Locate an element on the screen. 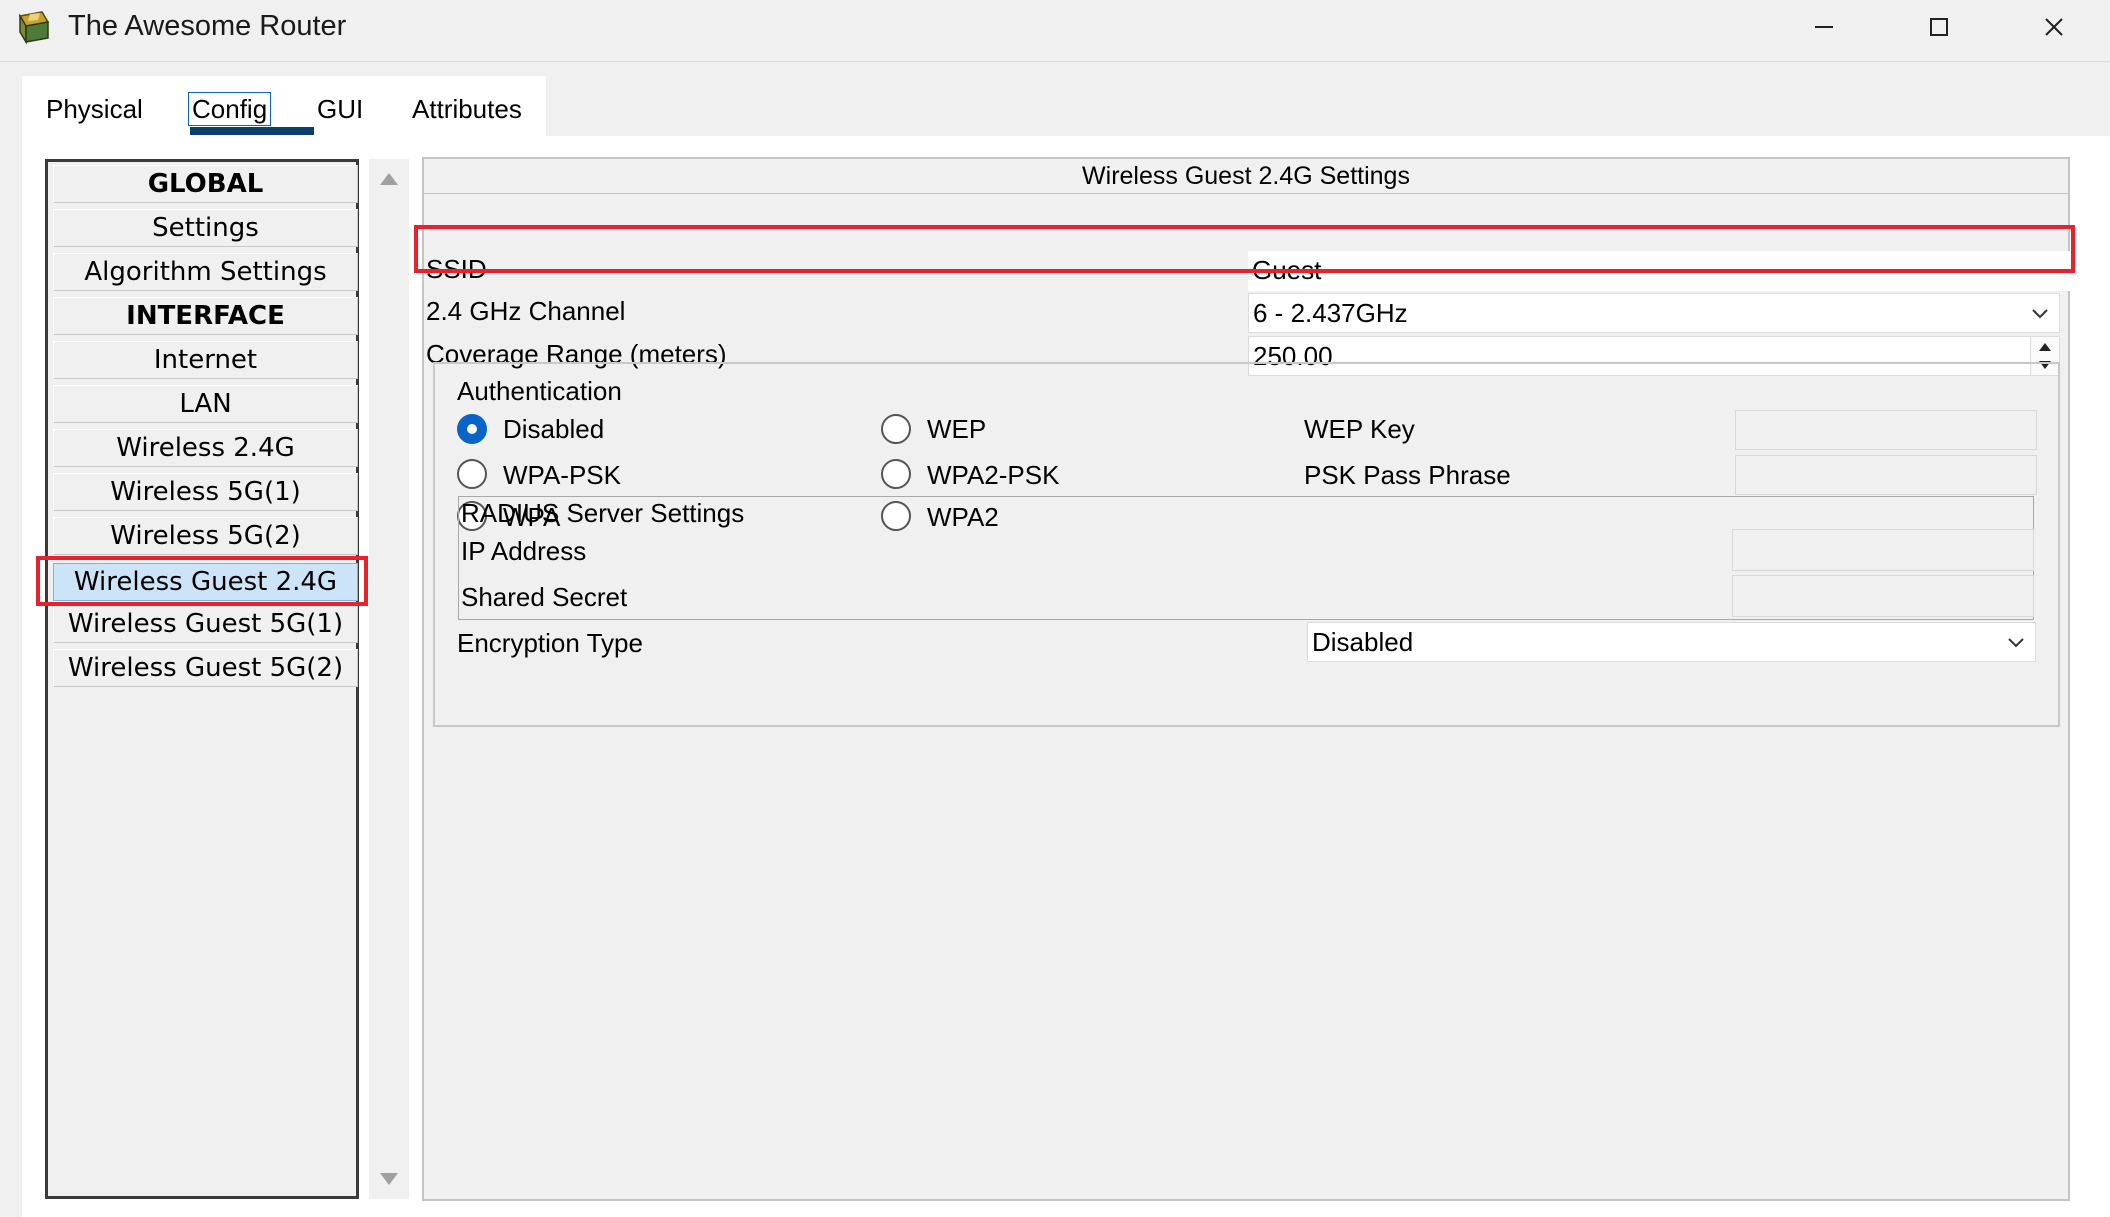 The image size is (2110, 1217). tab-physical: Physical is located at coordinates (94, 109).